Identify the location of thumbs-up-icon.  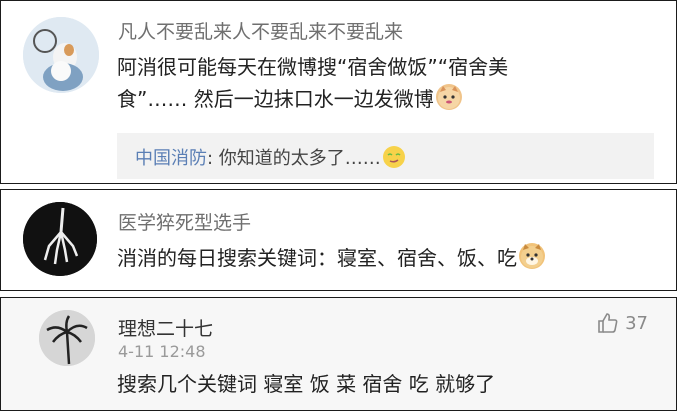
(608, 323).